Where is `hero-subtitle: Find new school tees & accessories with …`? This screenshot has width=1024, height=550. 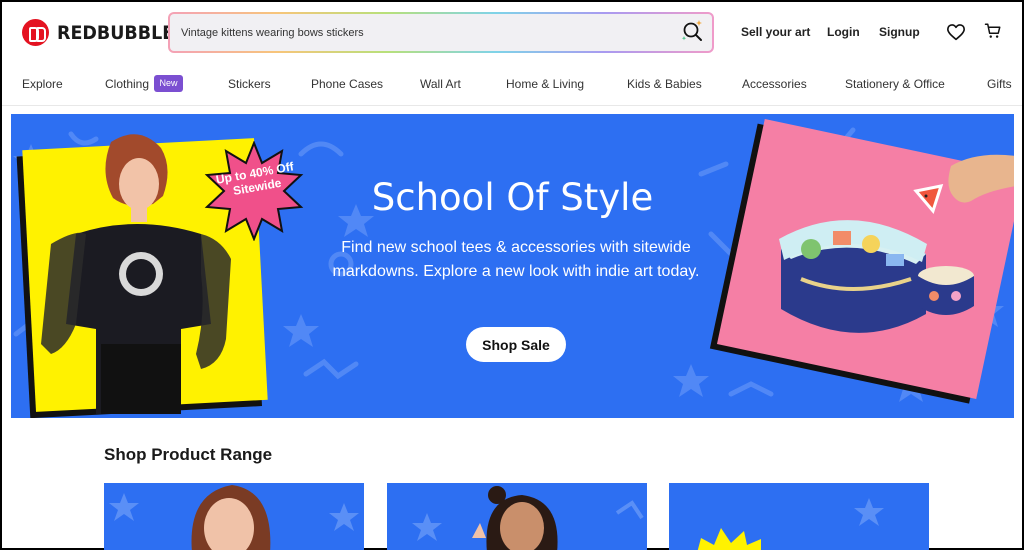
hero-subtitle: Find new school tees & accessories with … is located at coordinates (516, 259).